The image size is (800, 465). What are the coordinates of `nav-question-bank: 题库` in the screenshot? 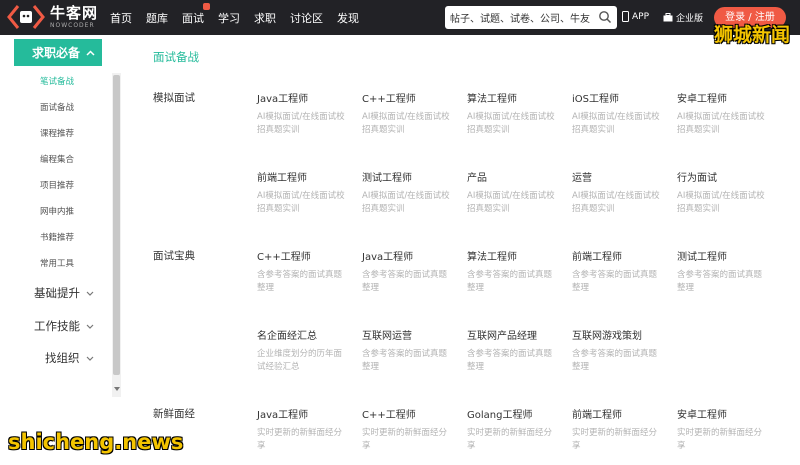 It's located at (157, 18).